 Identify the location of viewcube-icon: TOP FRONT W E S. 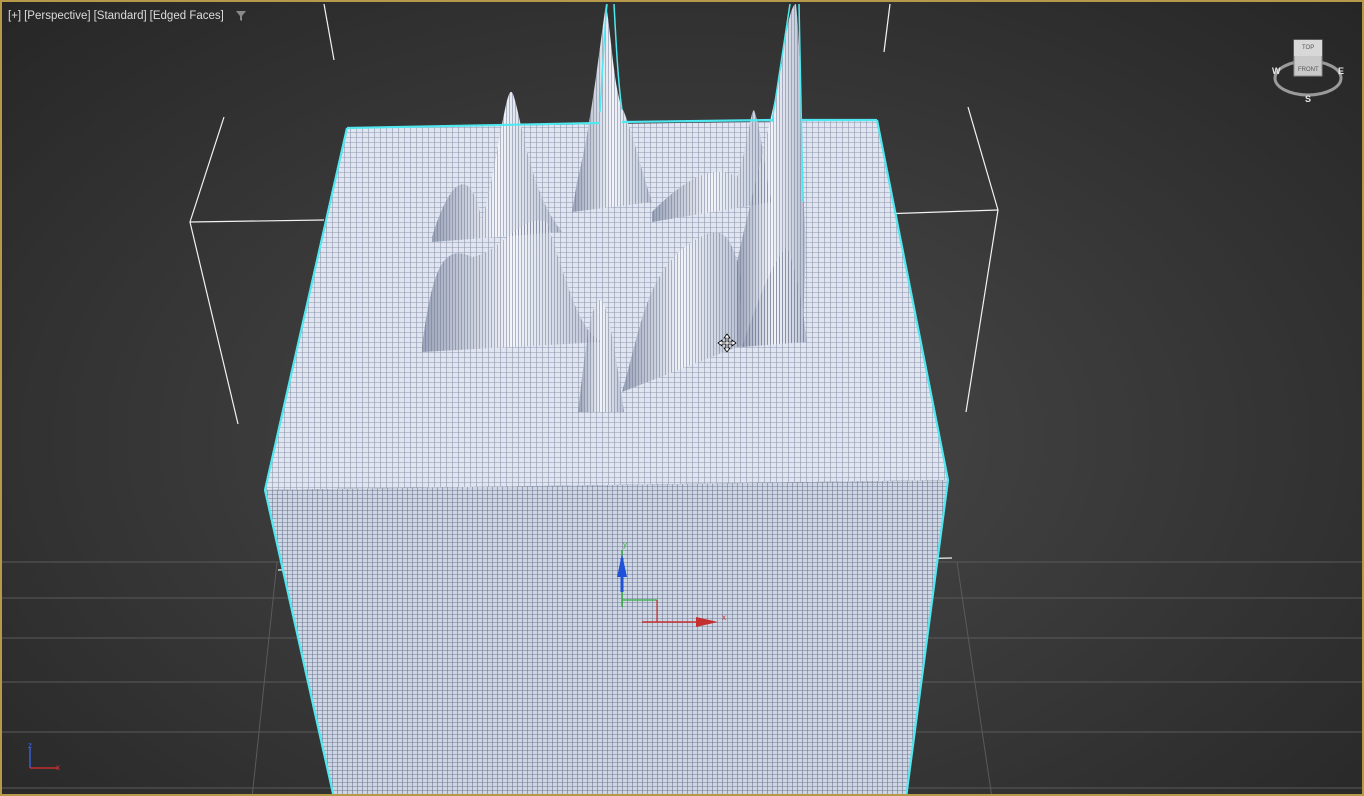
(1308, 71).